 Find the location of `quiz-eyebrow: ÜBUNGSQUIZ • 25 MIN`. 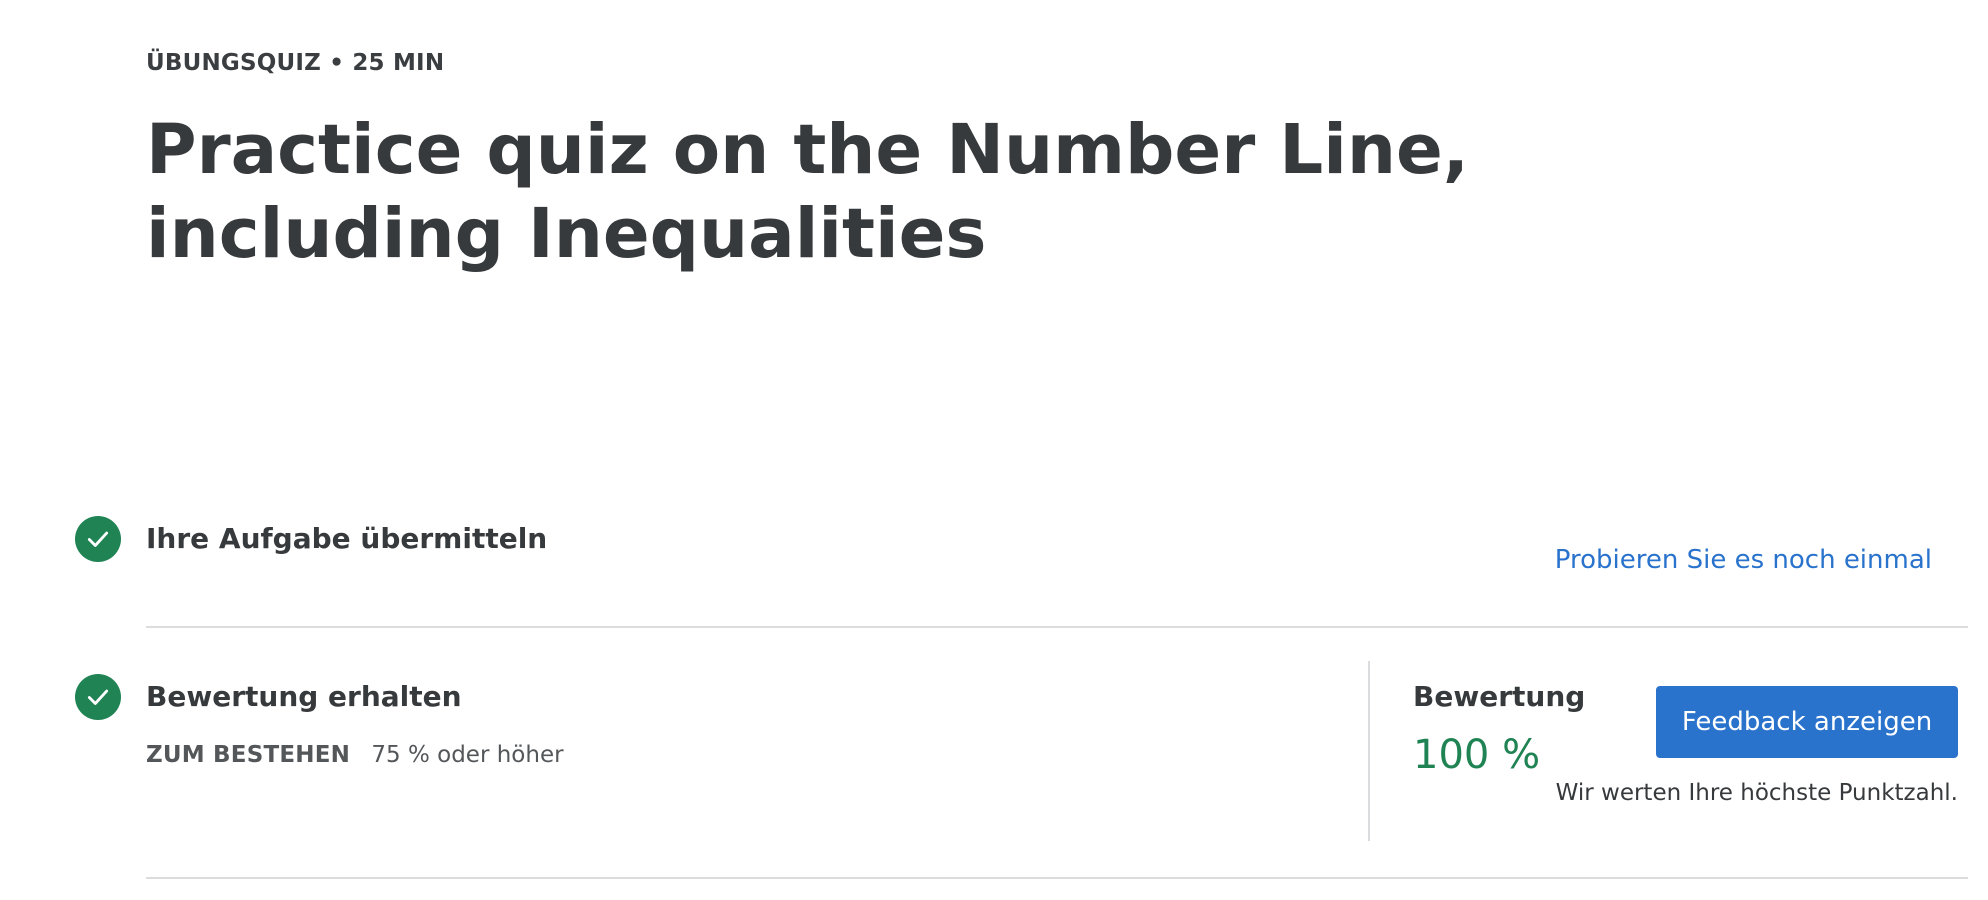

quiz-eyebrow: ÜBUNGSQUIZ • 25 MIN is located at coordinates (295, 63).